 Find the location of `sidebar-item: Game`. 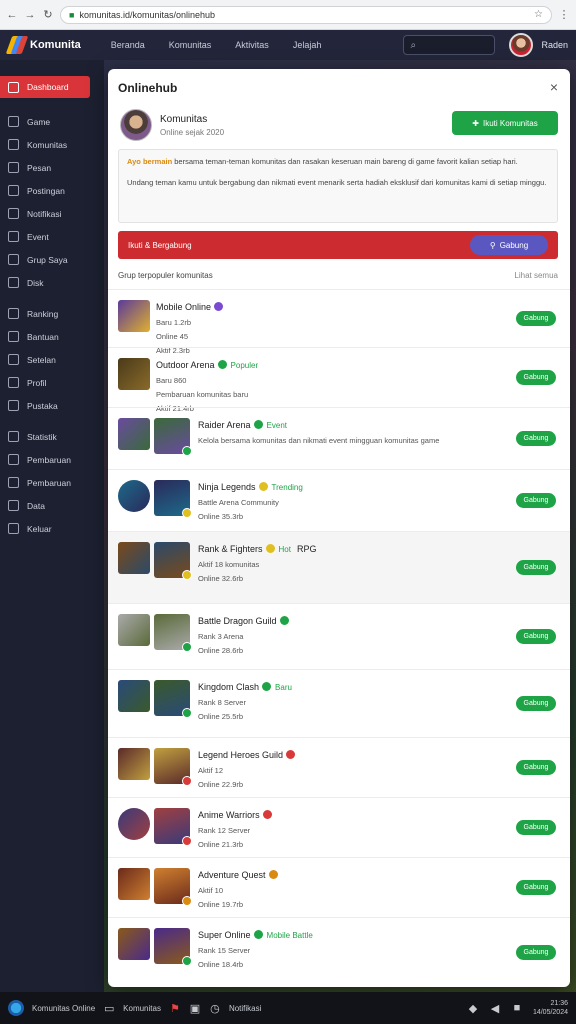

sidebar-item: Game is located at coordinates (52, 121).